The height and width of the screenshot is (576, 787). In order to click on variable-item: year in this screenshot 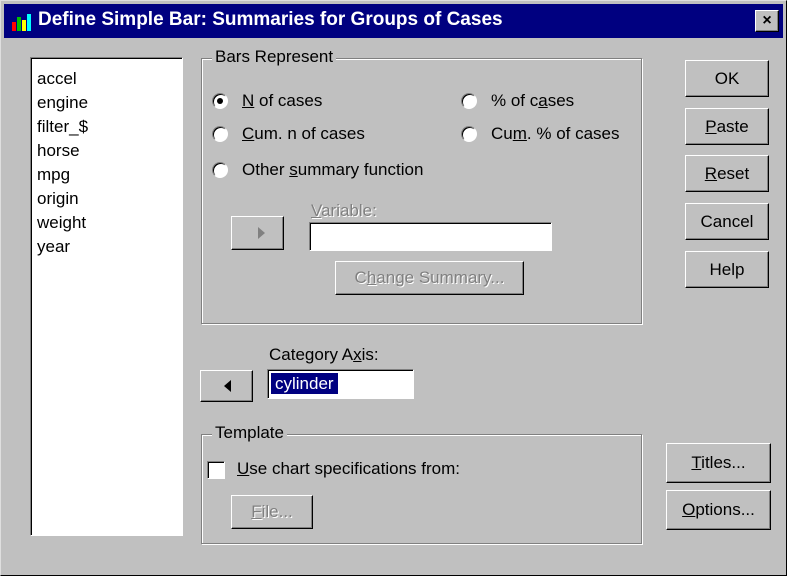, I will do `click(109, 247)`.